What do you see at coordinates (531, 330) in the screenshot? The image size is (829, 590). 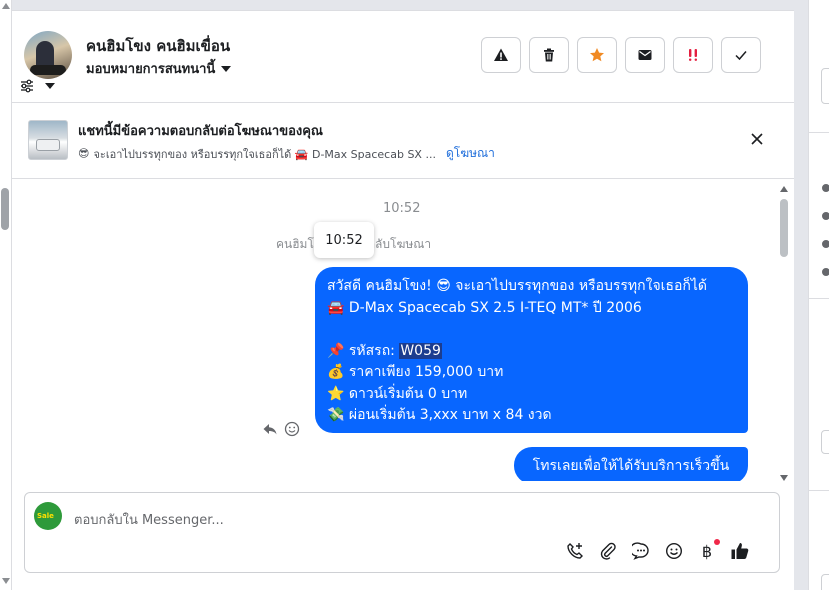 I see `message-line` at bounding box center [531, 330].